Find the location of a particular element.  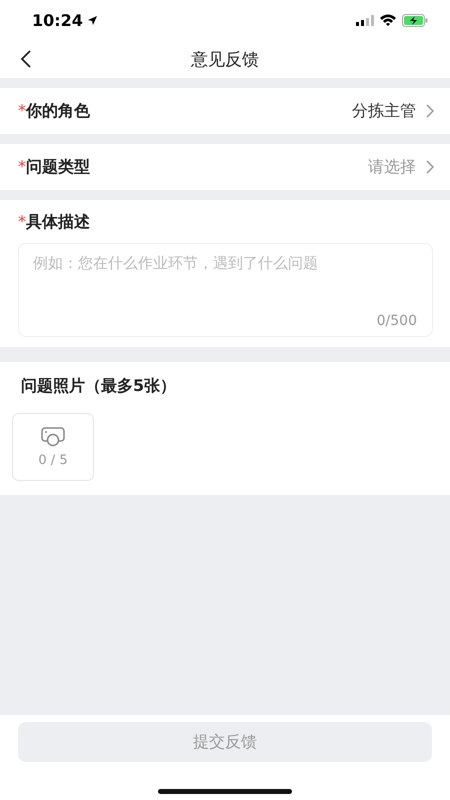

page-title: 意见反馈 is located at coordinates (225, 59).